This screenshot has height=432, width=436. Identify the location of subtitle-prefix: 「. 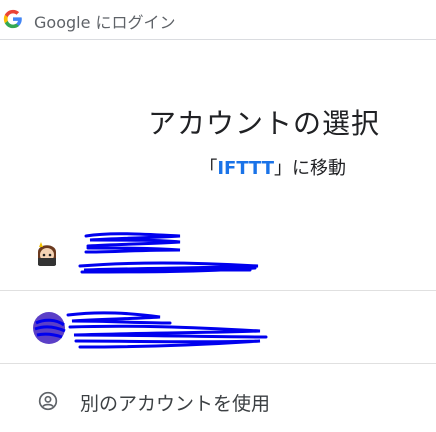
(208, 168).